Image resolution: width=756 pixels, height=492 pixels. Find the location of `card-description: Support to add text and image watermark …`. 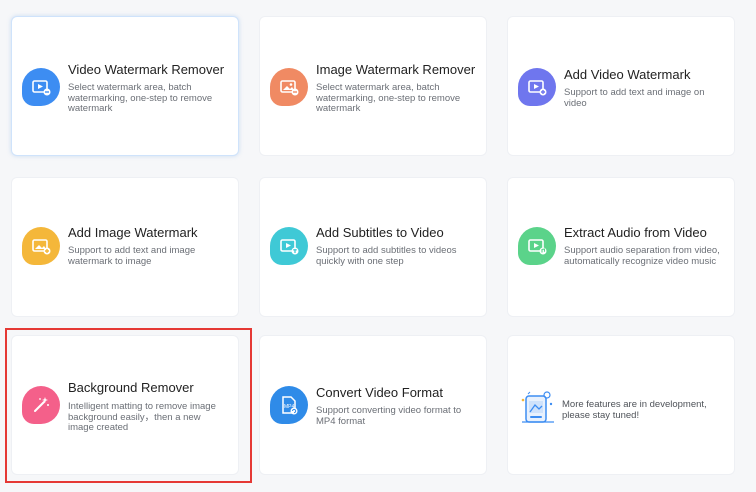

card-description: Support to add text and image watermark … is located at coordinates (132, 256).